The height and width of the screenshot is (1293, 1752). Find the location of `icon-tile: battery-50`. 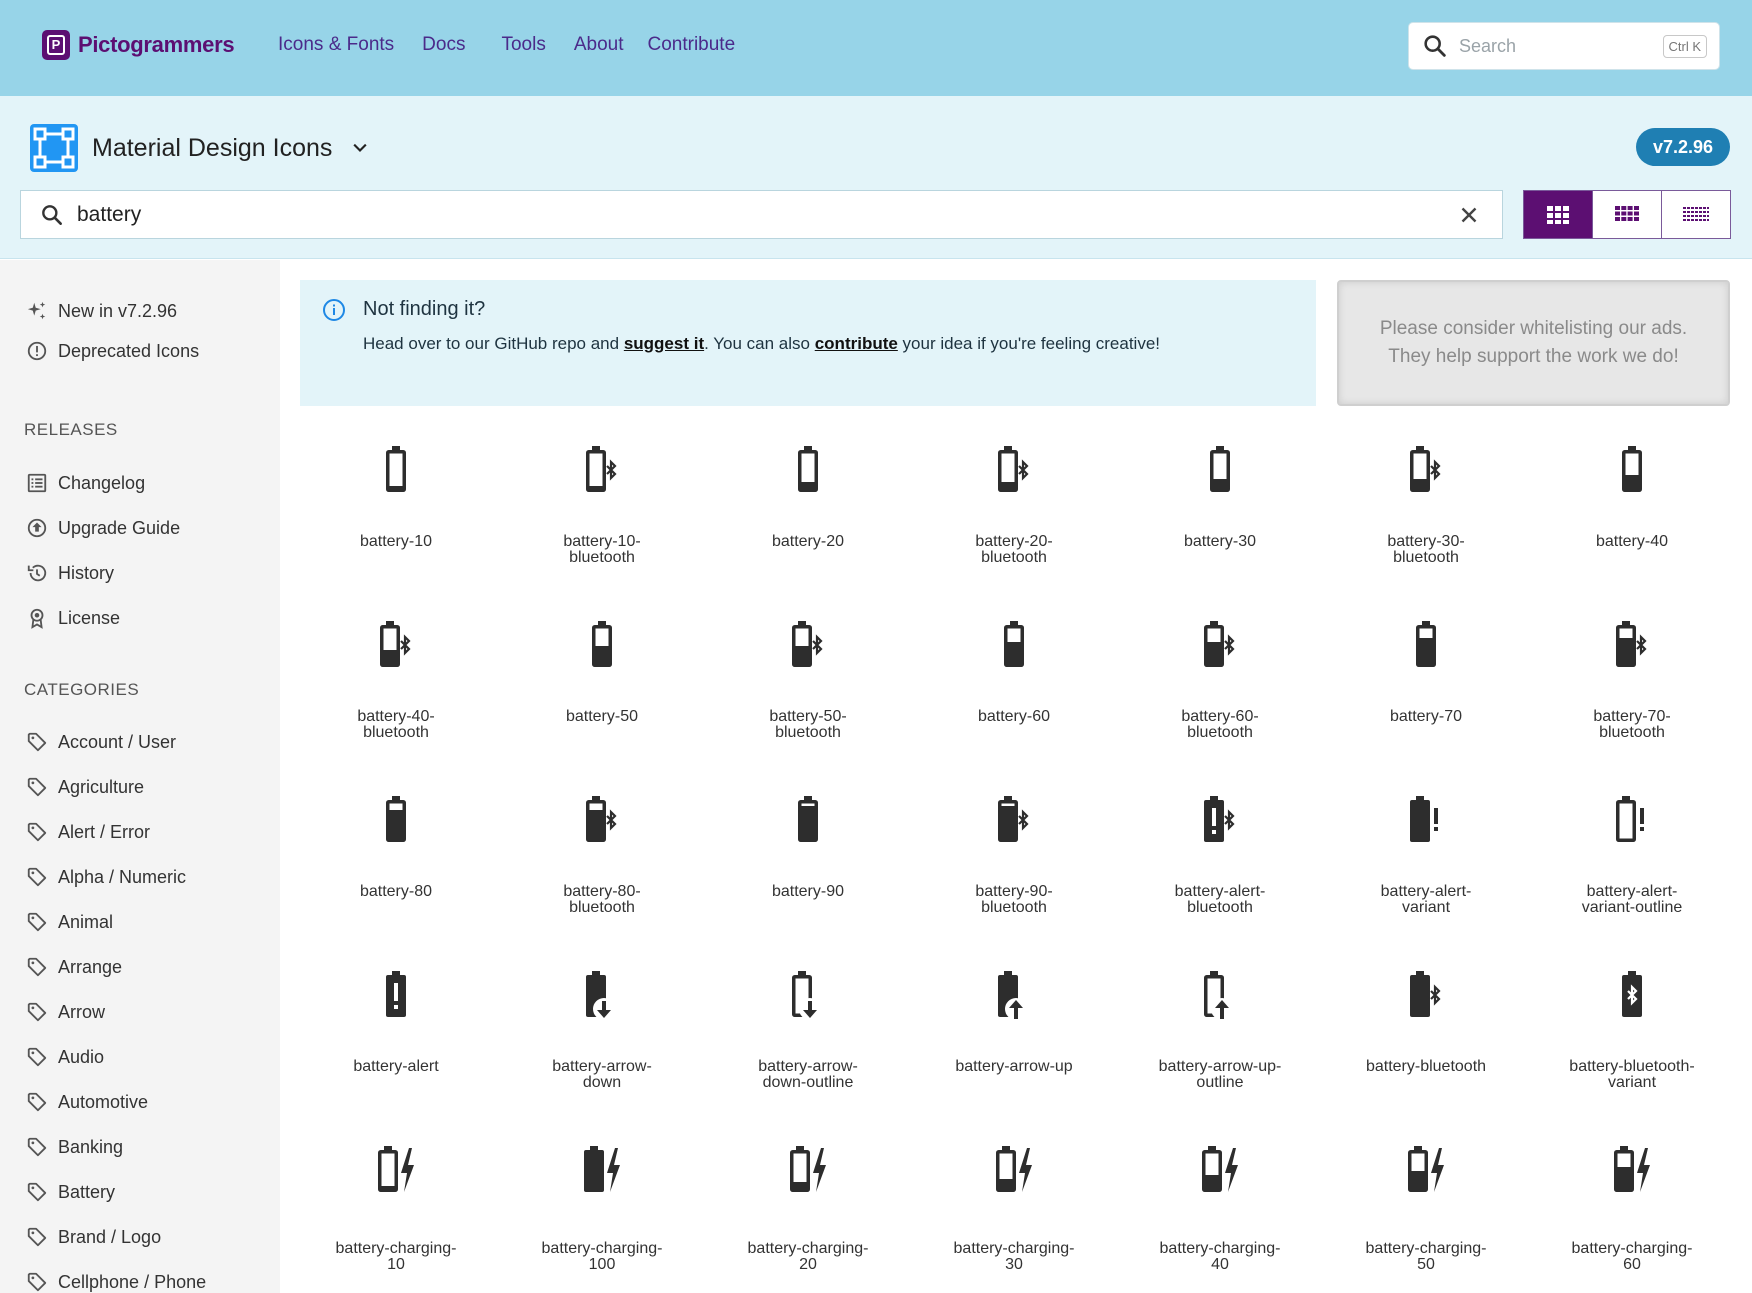

icon-tile: battery-50 is located at coordinates (602, 700).